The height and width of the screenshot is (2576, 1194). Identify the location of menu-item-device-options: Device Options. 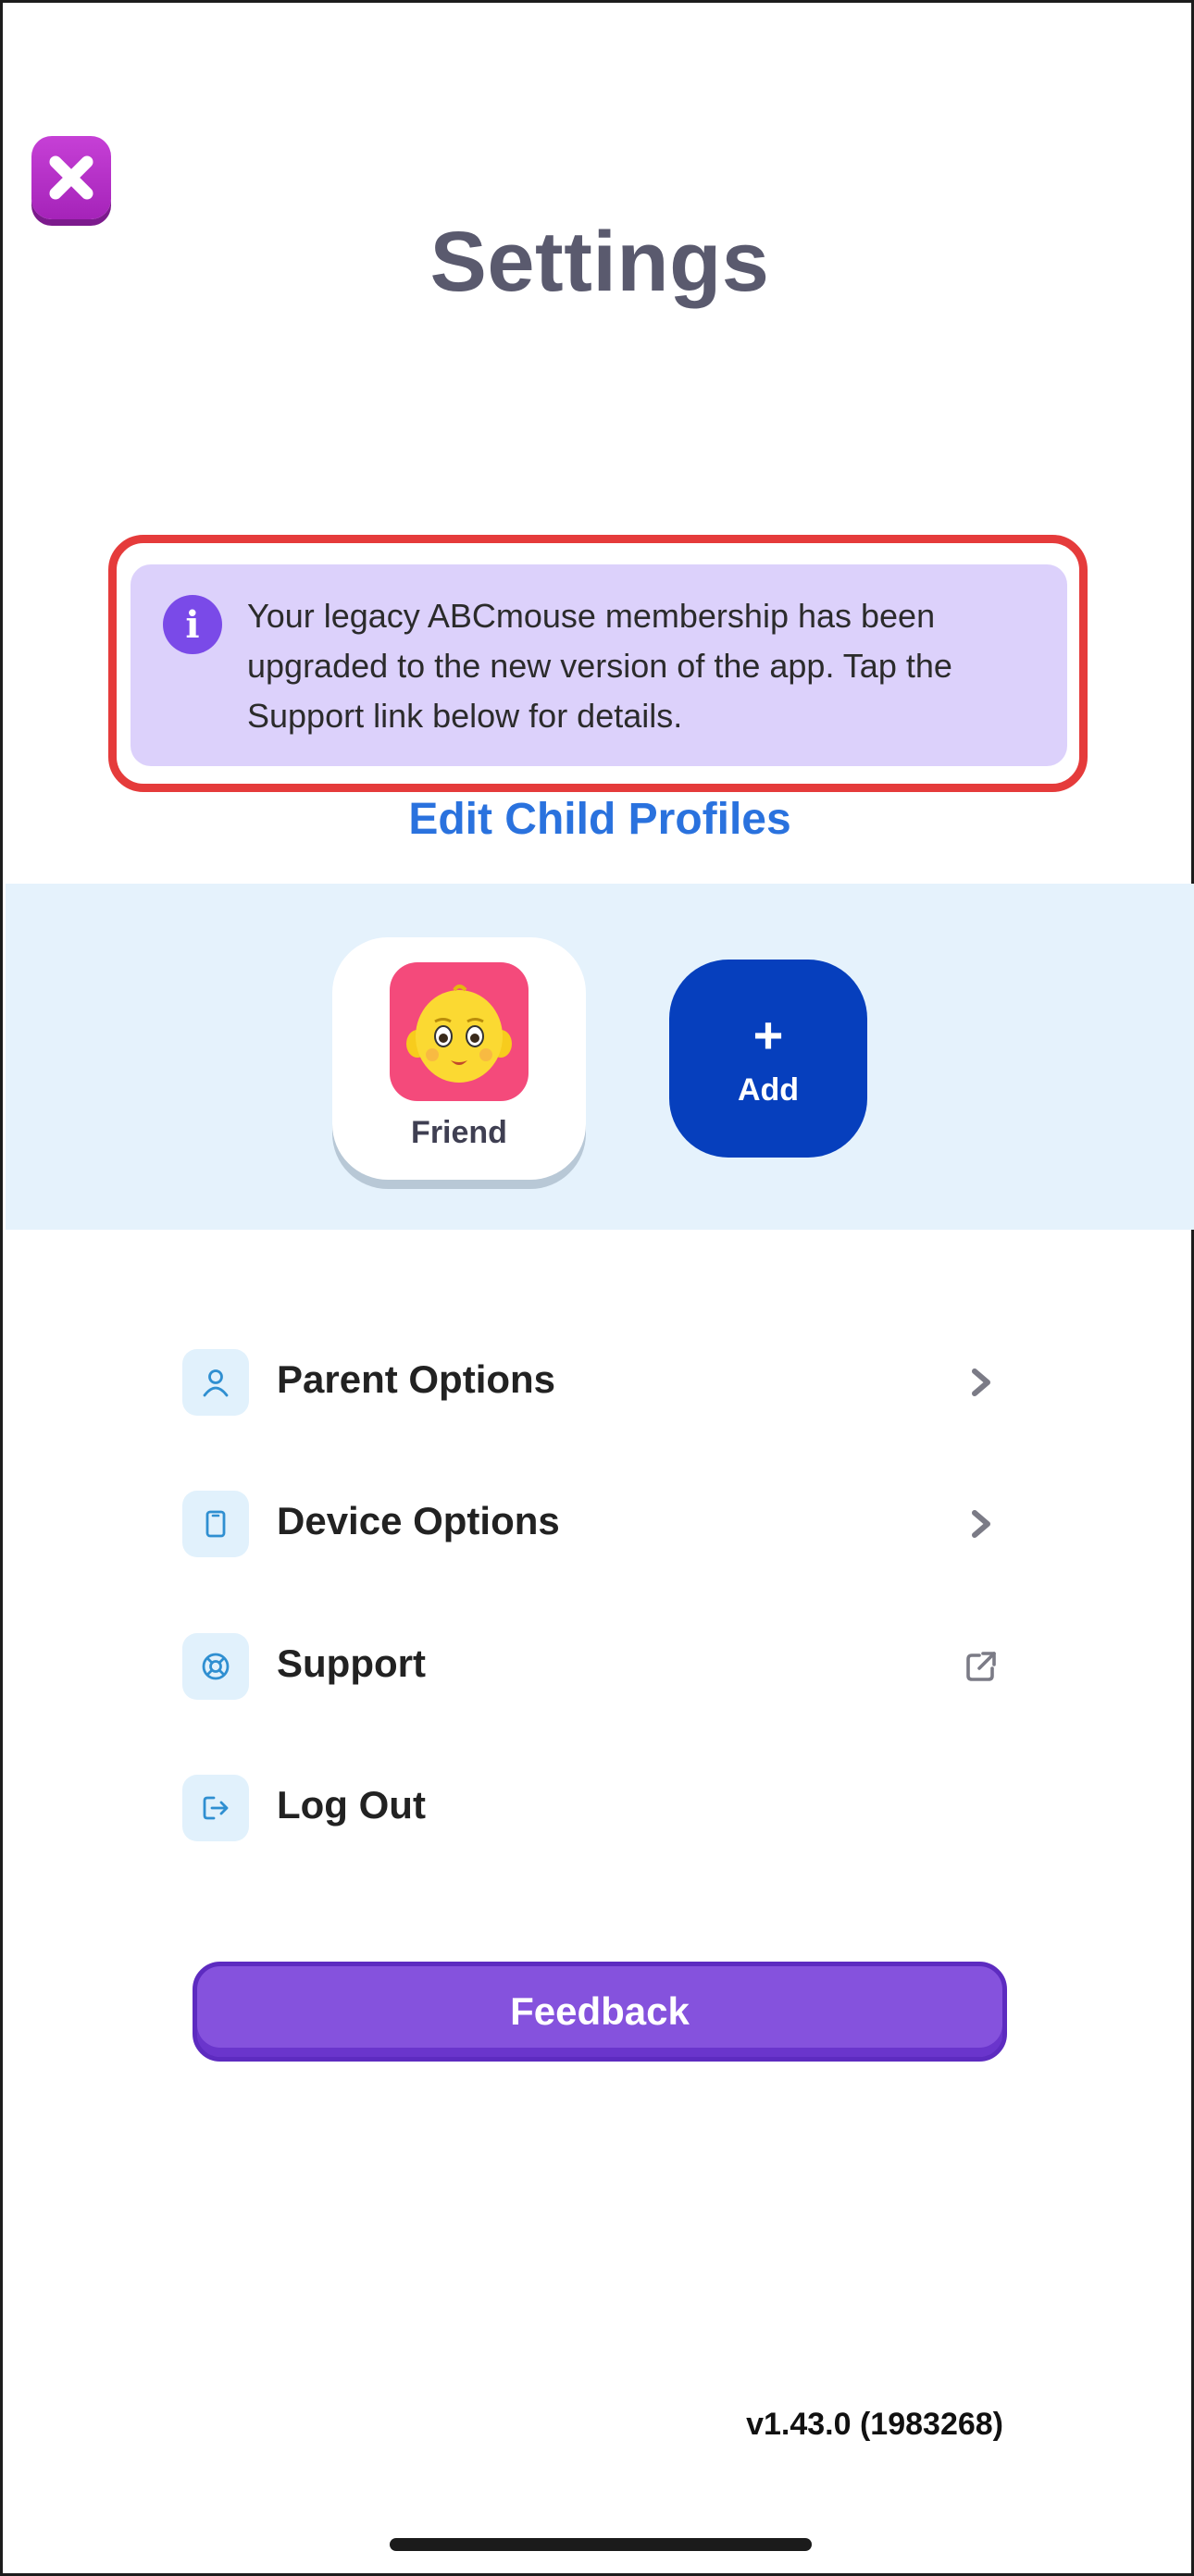
(592, 1524).